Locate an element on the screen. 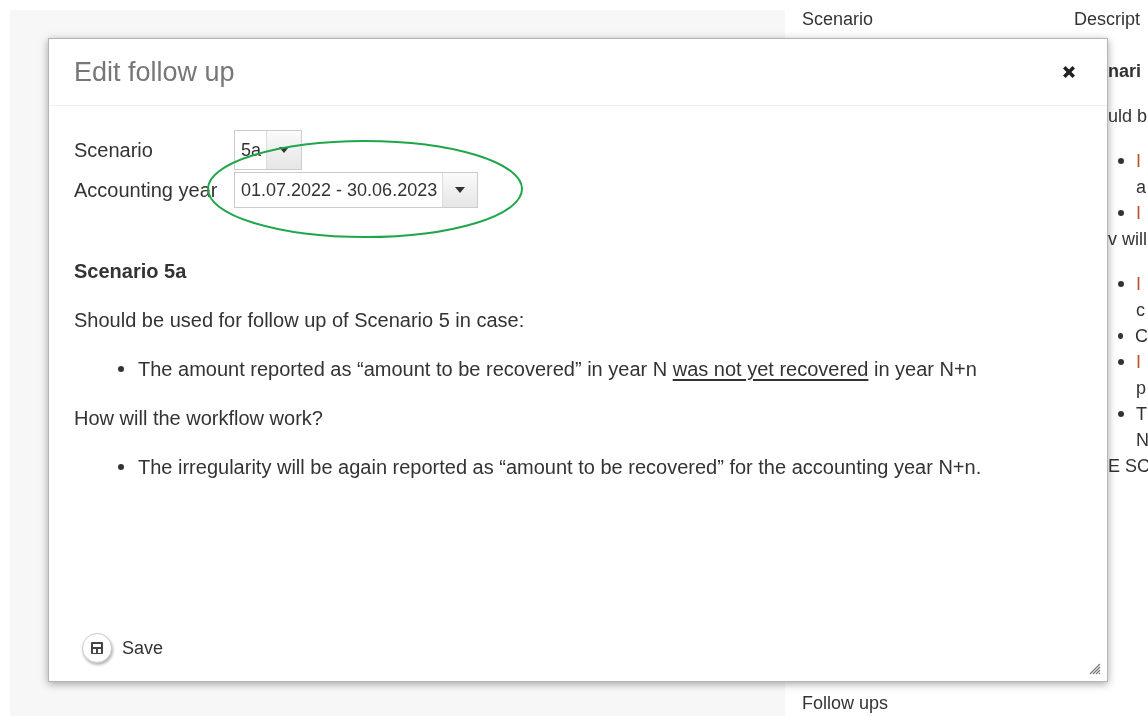 The height and width of the screenshot is (716, 1148). description-text: c is located at coordinates (1140, 310).